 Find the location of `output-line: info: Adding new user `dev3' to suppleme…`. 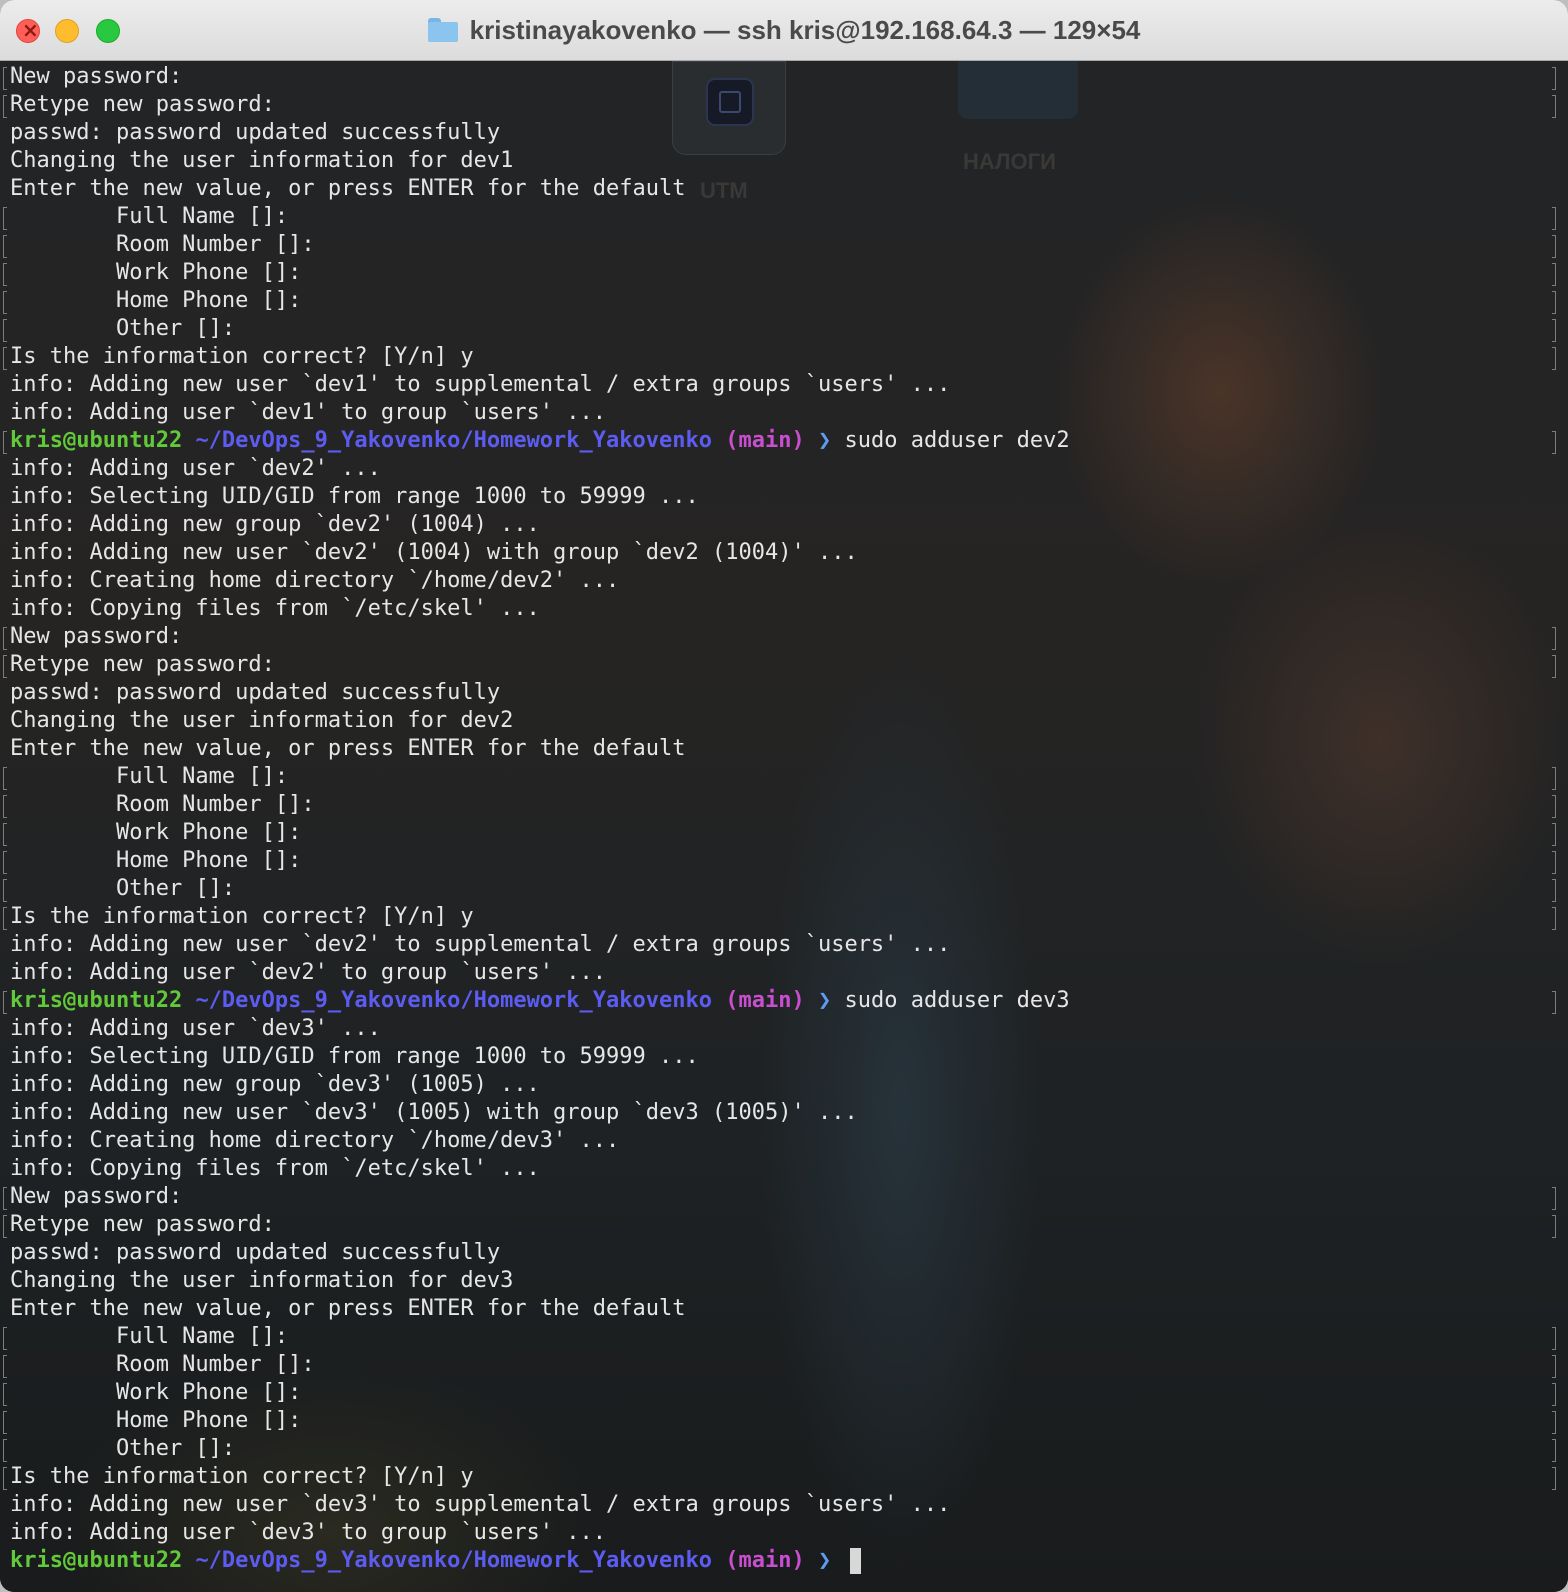

output-line: info: Adding new user `dev3' to suppleme… is located at coordinates (480, 1504).